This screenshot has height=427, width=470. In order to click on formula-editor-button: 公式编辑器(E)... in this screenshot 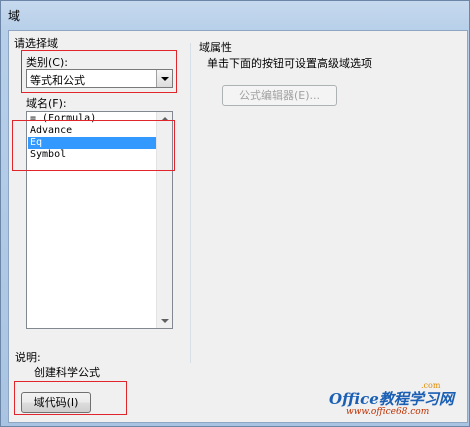, I will do `click(279, 95)`.